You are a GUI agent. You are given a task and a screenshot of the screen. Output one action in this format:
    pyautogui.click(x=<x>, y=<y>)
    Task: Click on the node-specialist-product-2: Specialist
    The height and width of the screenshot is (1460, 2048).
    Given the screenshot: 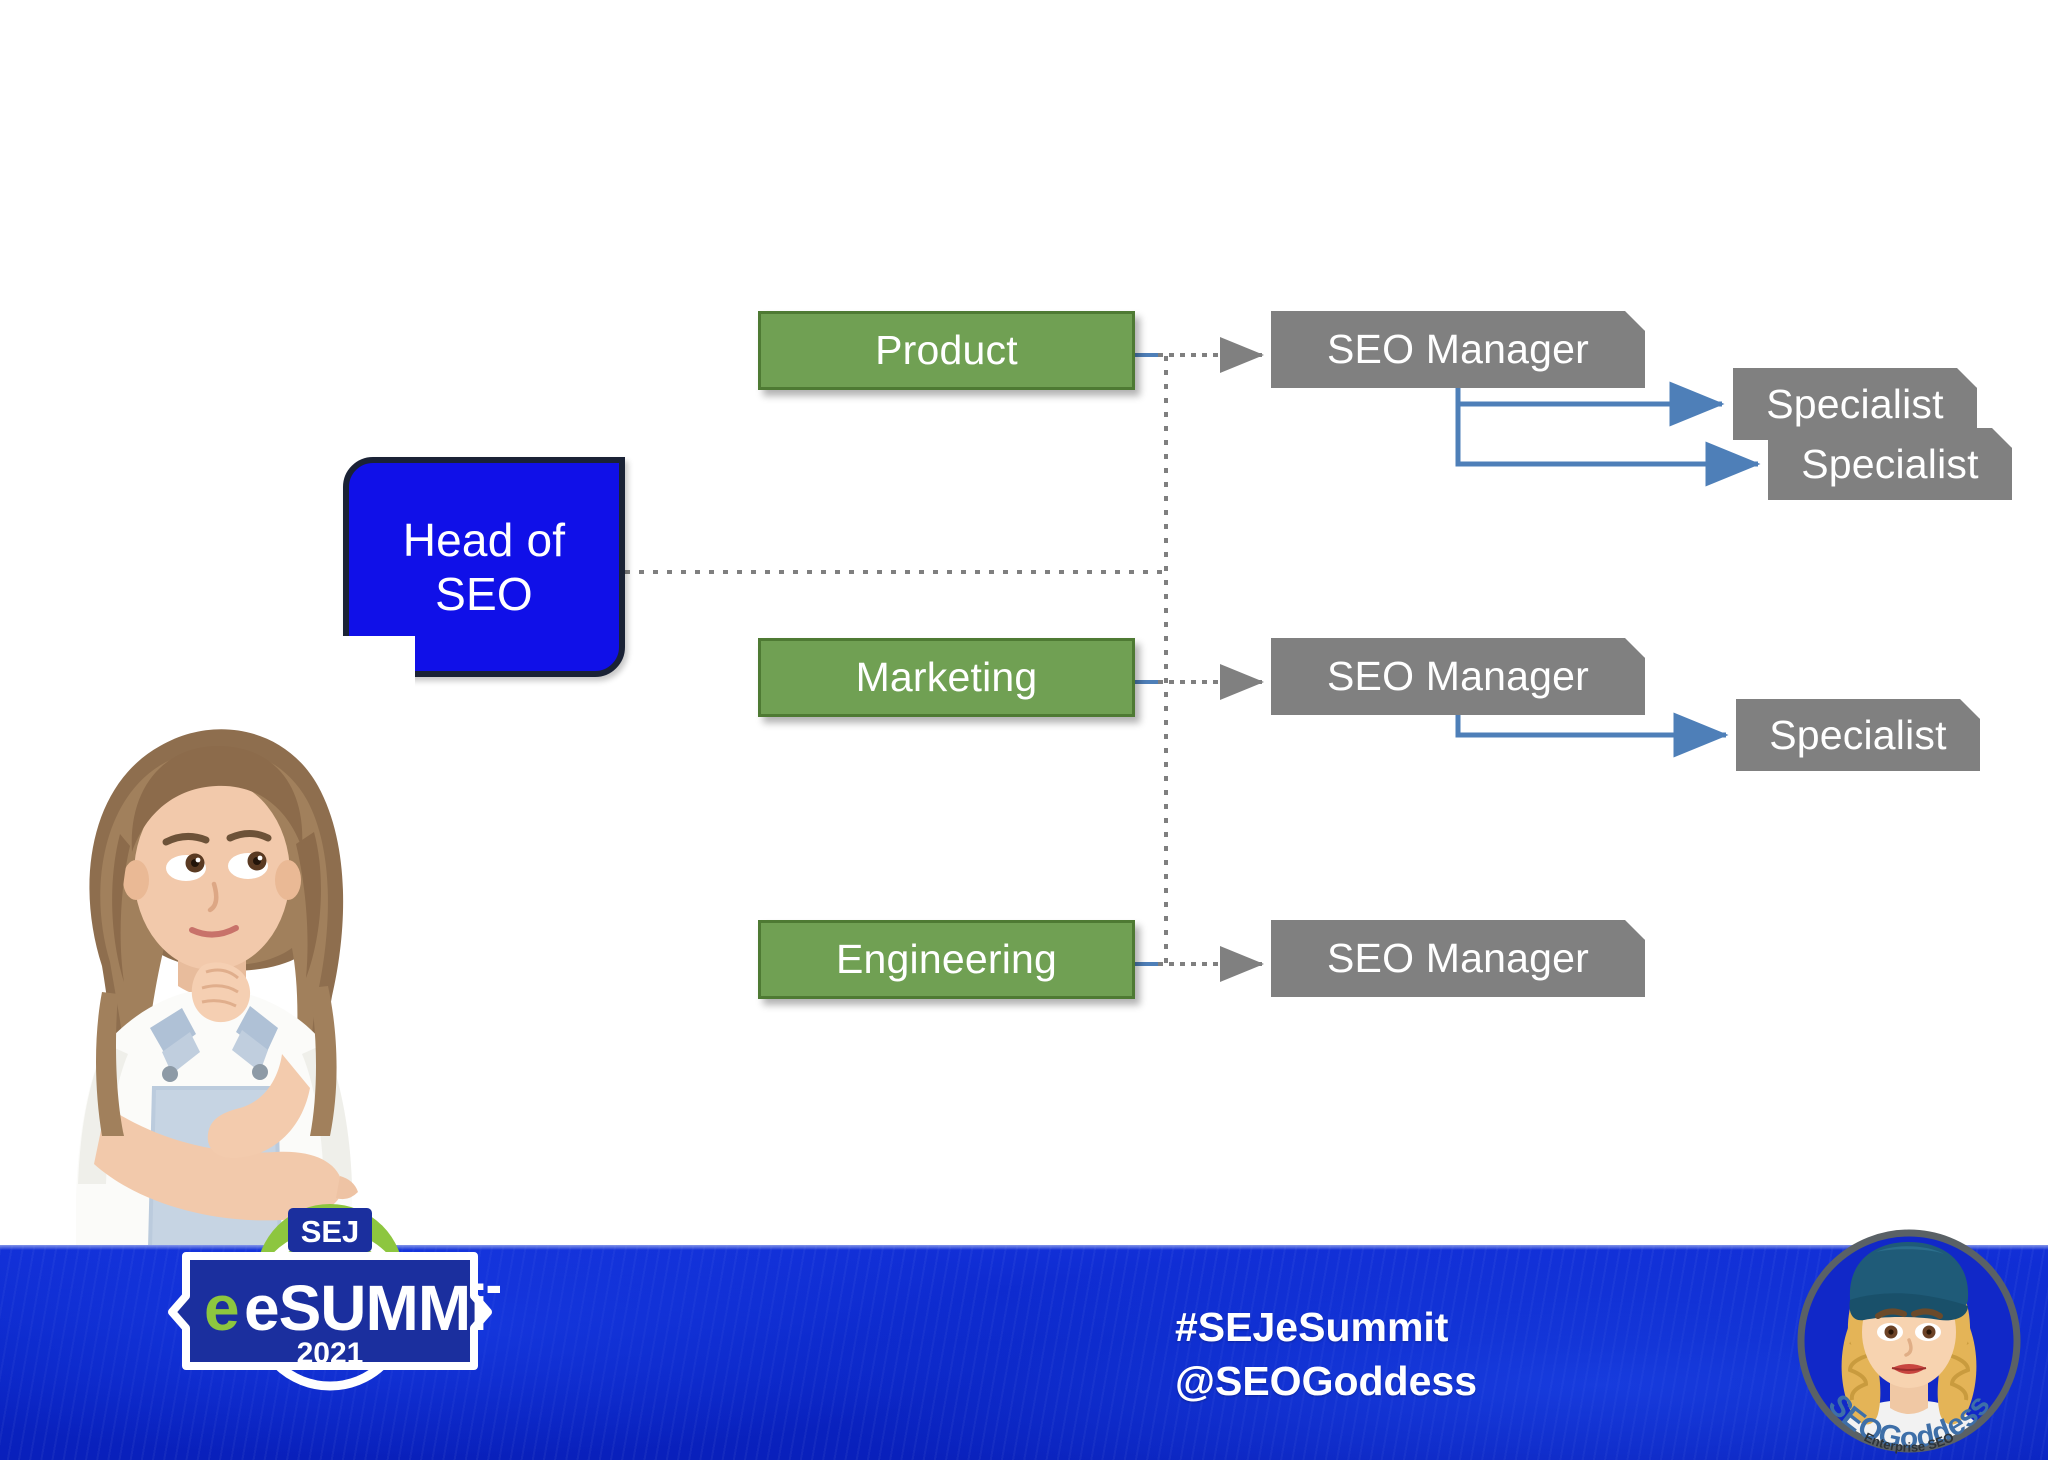 What is the action you would take?
    pyautogui.click(x=1890, y=464)
    